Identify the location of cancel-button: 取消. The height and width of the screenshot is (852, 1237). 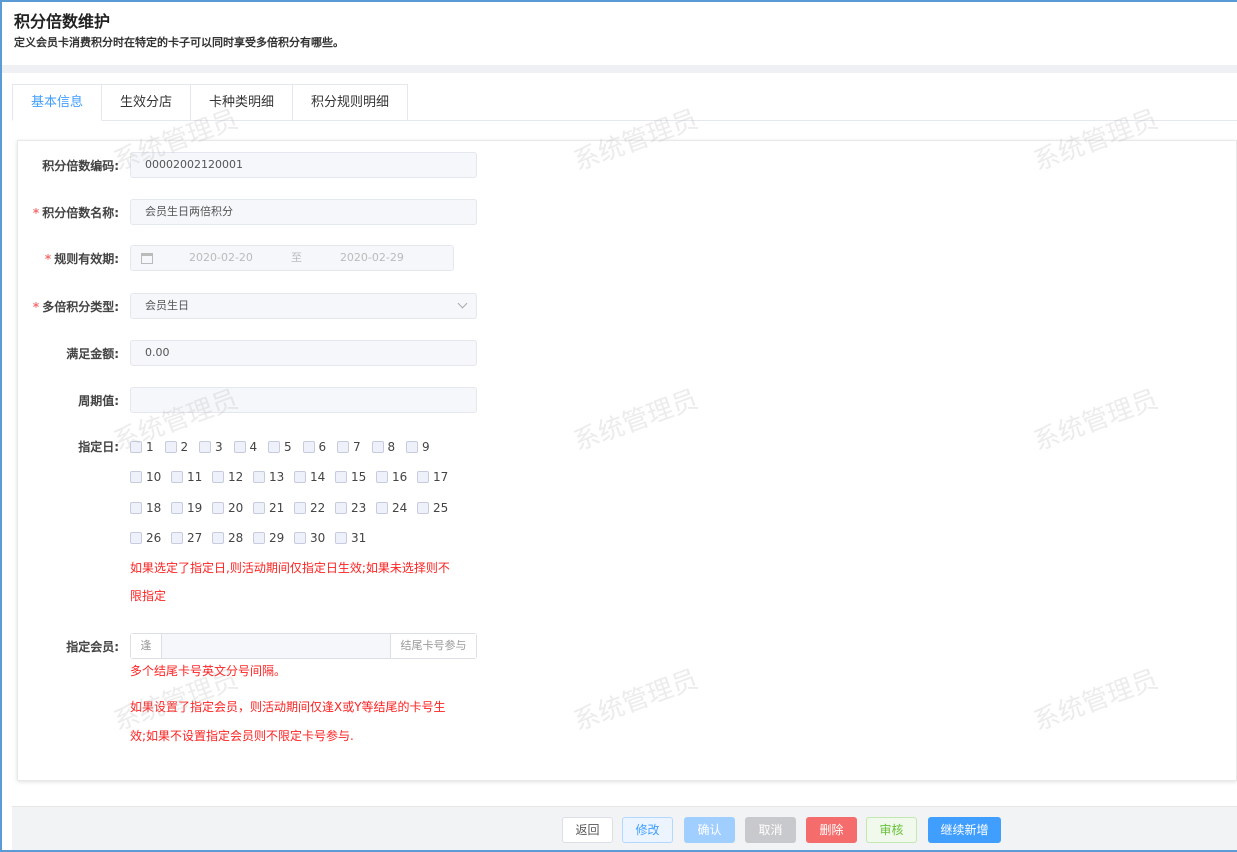
(770, 830).